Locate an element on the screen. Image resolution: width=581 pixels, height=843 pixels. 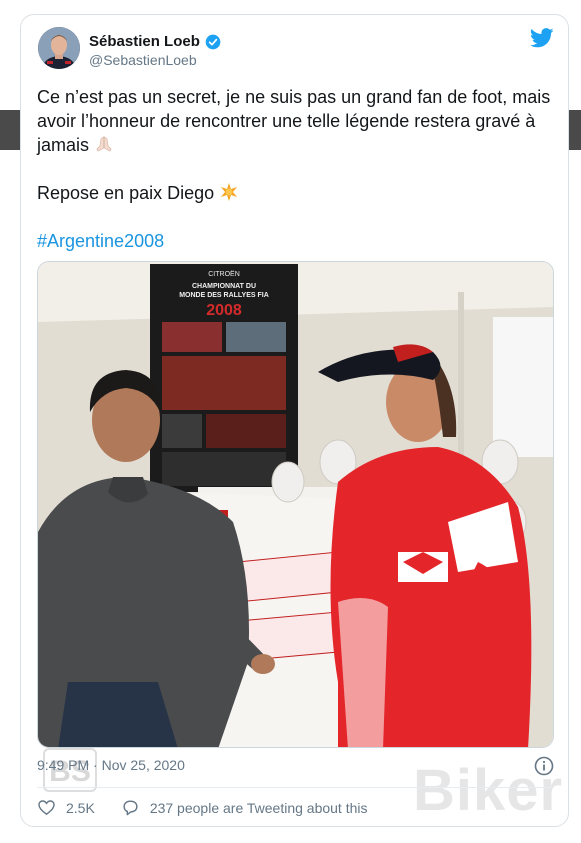
tweet-actions: 2.5K 237 people are Tweeting about this is located at coordinates (202, 807).